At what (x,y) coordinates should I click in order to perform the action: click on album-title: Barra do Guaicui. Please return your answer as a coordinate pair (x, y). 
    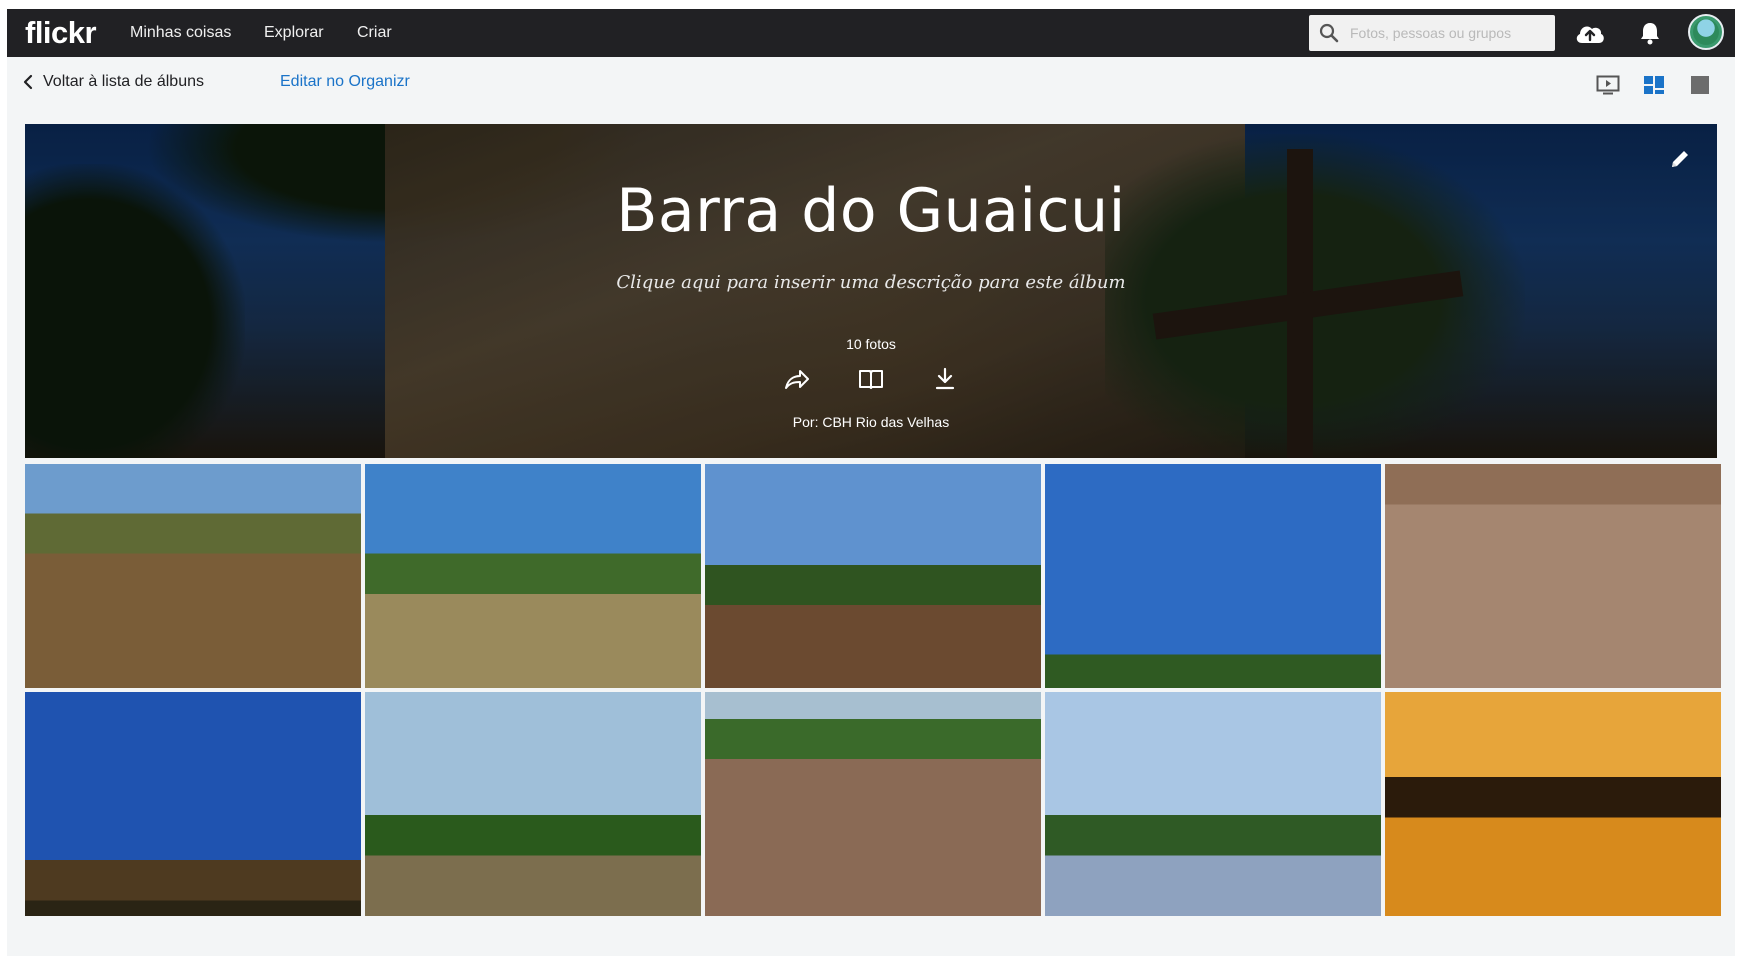
    Looking at the image, I should click on (871, 211).